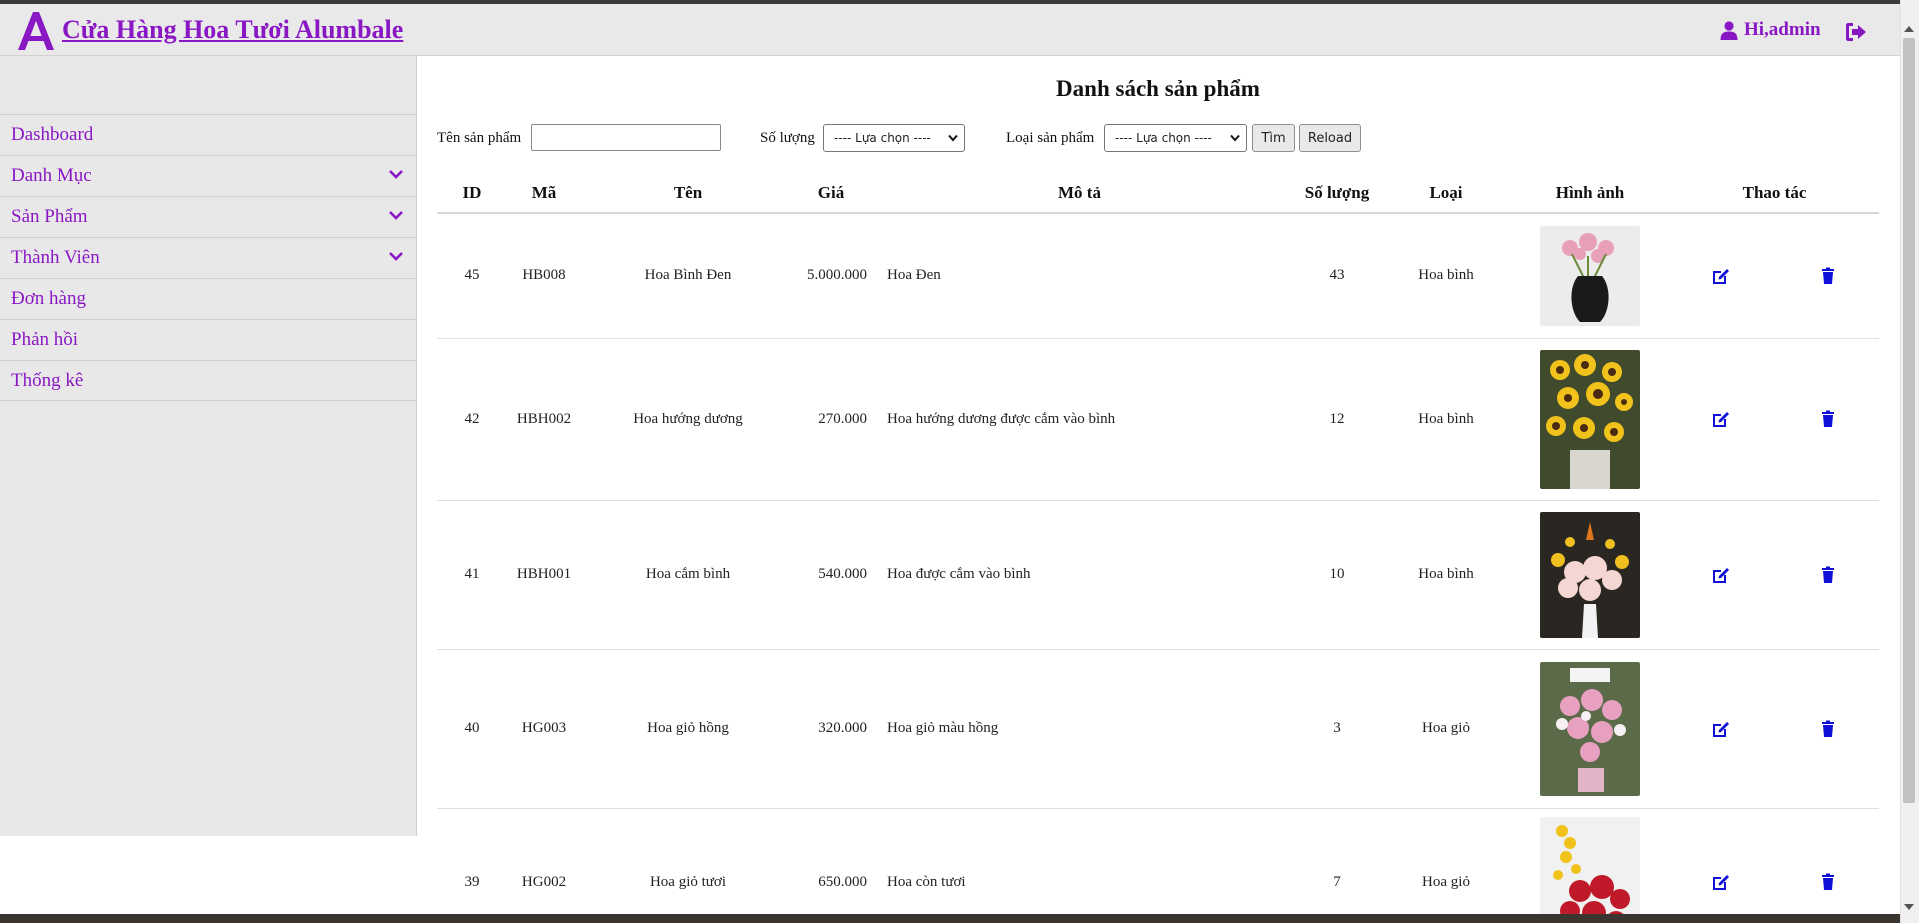 This screenshot has height=923, width=1919. I want to click on cell-description: Hoa được cắm vào bình, so click(1079, 575).